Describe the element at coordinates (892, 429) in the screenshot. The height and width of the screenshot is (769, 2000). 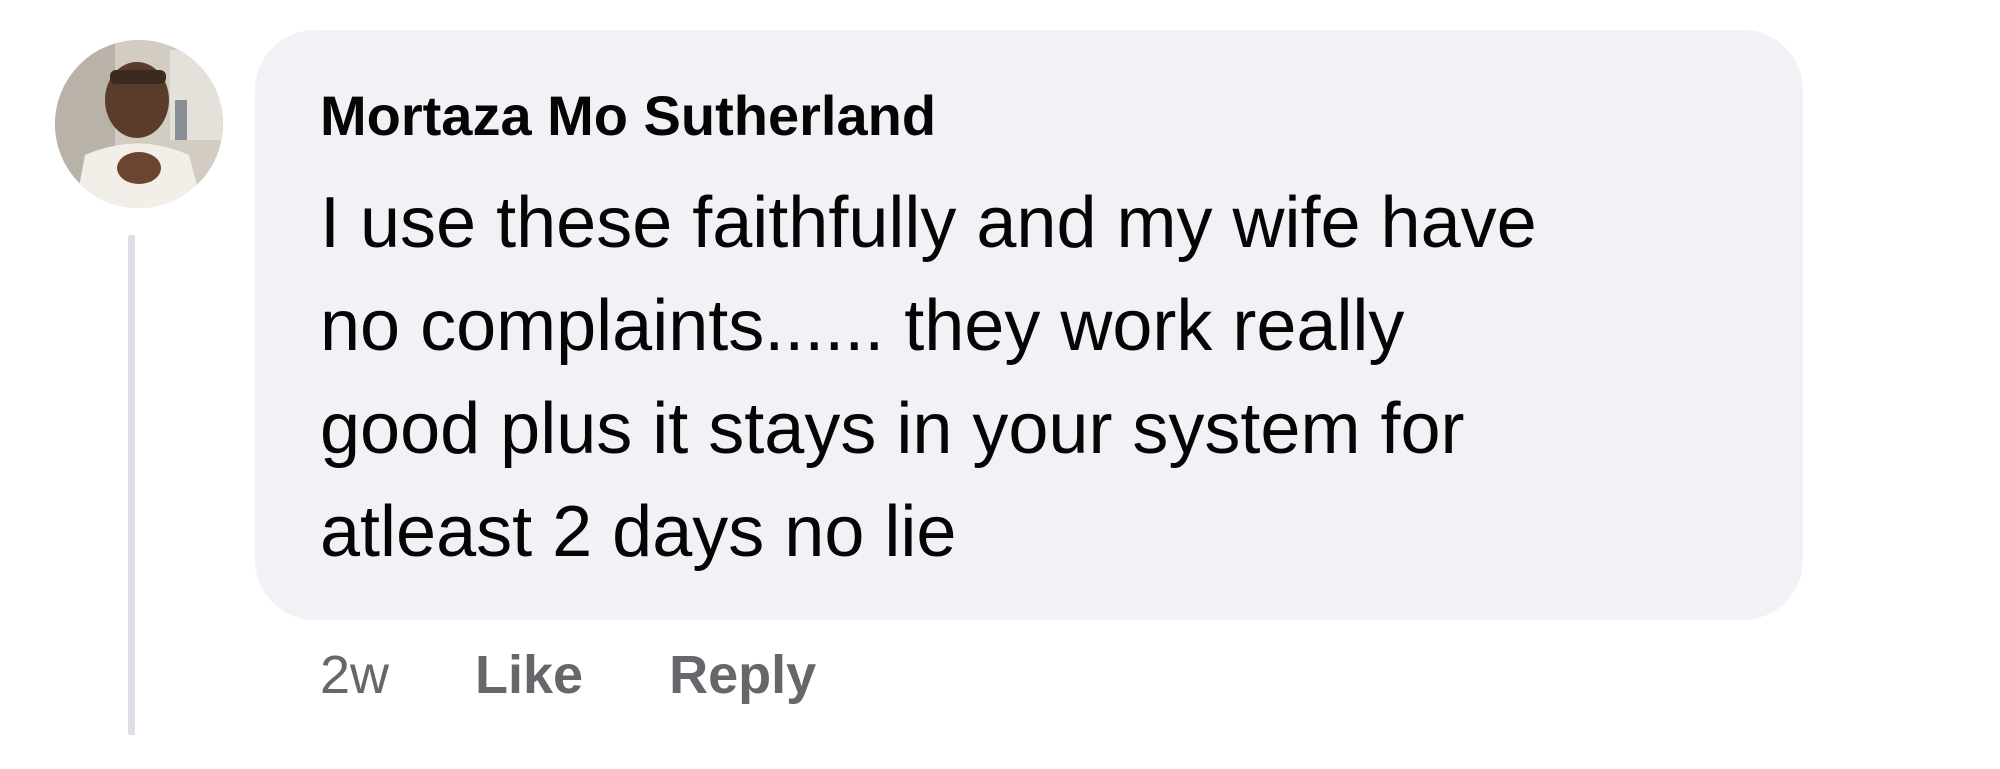
I see `comment-text-line: good plus it stays in your system for` at that location.